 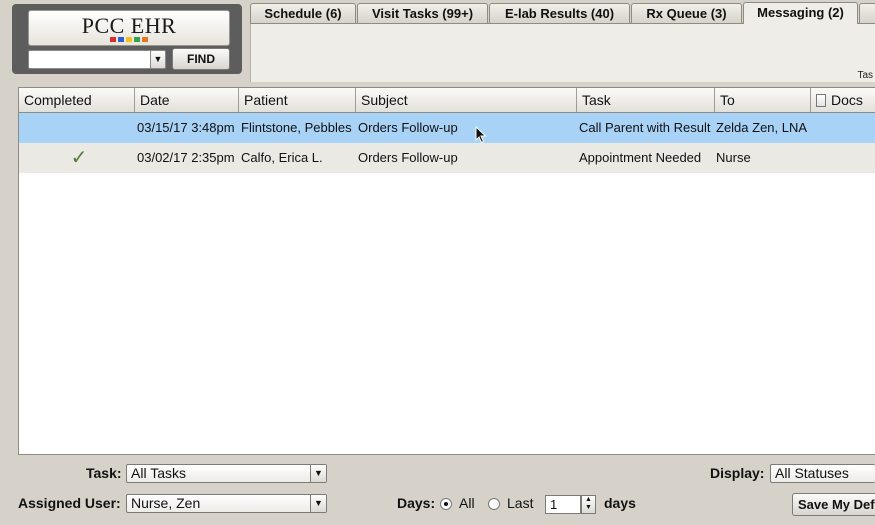 What do you see at coordinates (187, 100) in the screenshot?
I see `column-header-date: Date` at bounding box center [187, 100].